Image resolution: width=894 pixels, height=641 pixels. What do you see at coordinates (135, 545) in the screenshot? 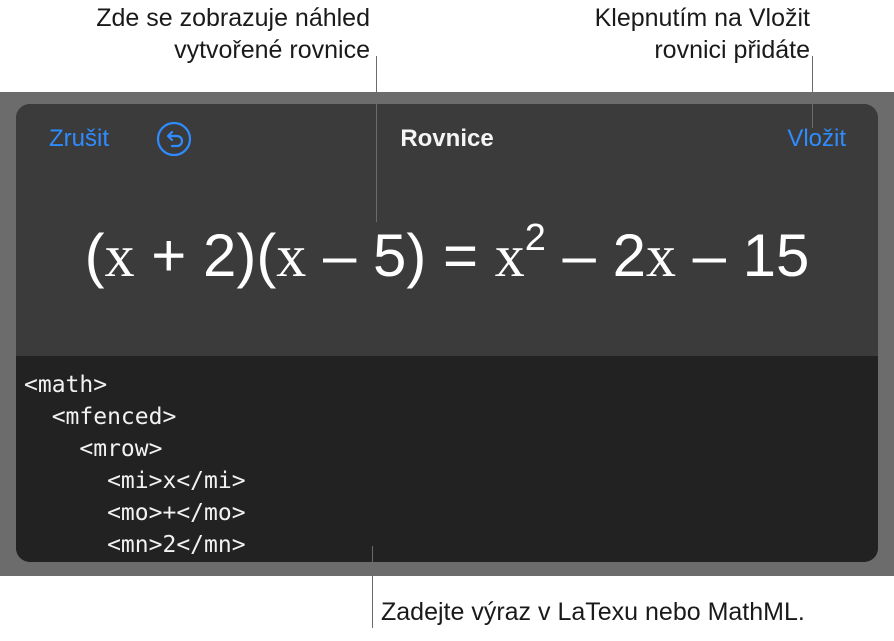
I see `code-line: <mn>2</mn>` at bounding box center [135, 545].